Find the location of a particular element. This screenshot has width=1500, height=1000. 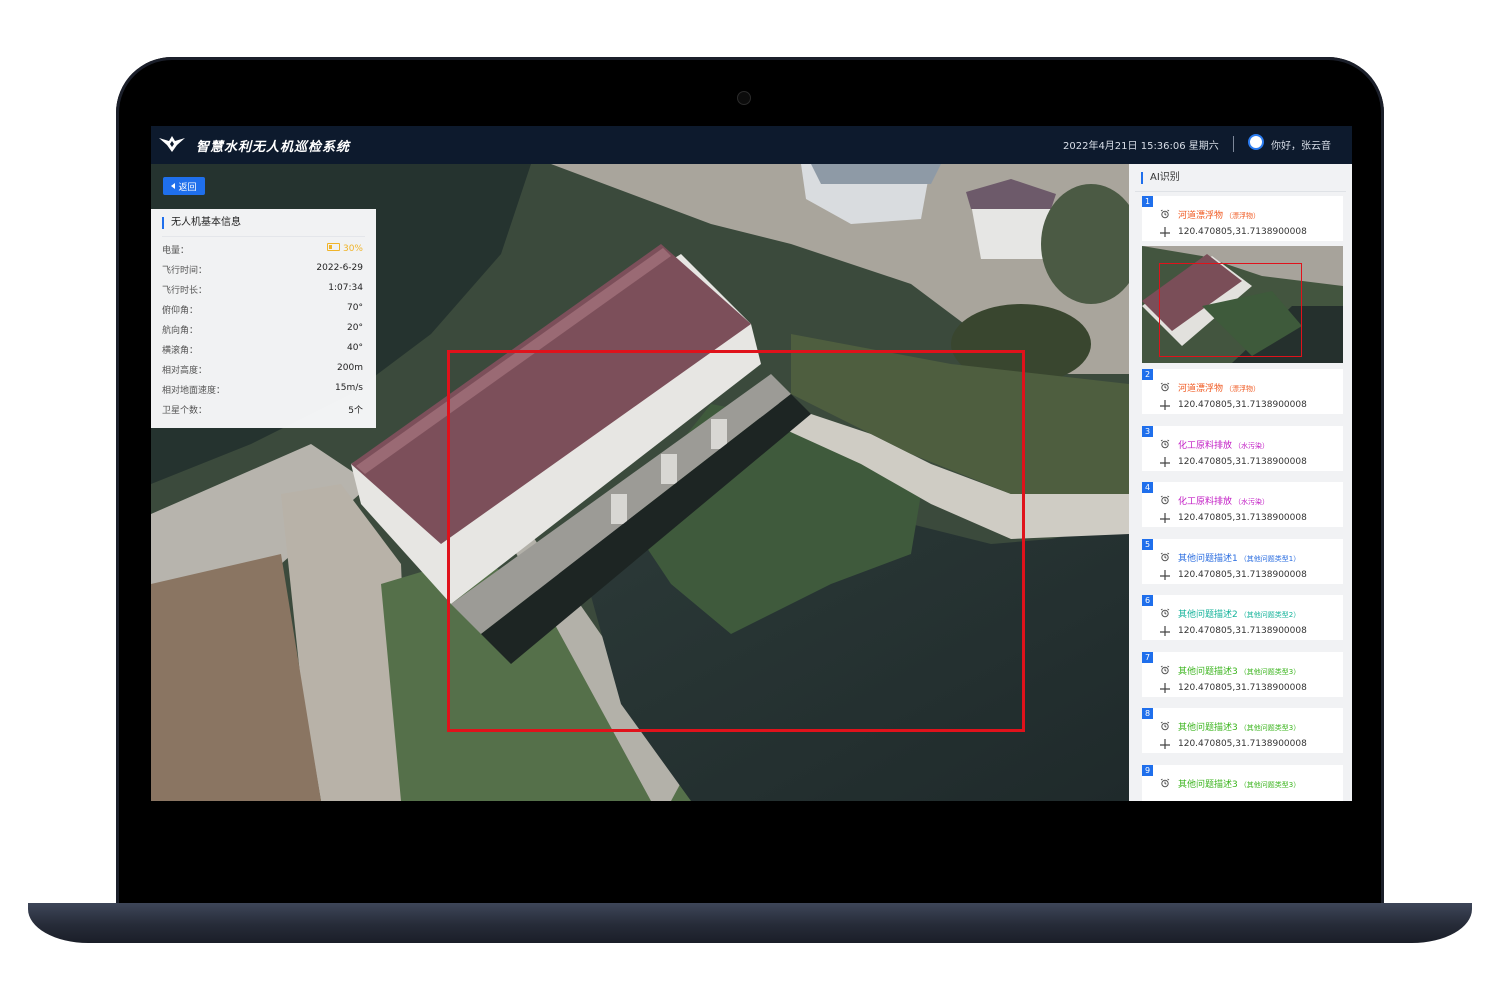

result-number-badge: 4 is located at coordinates (1147, 487).